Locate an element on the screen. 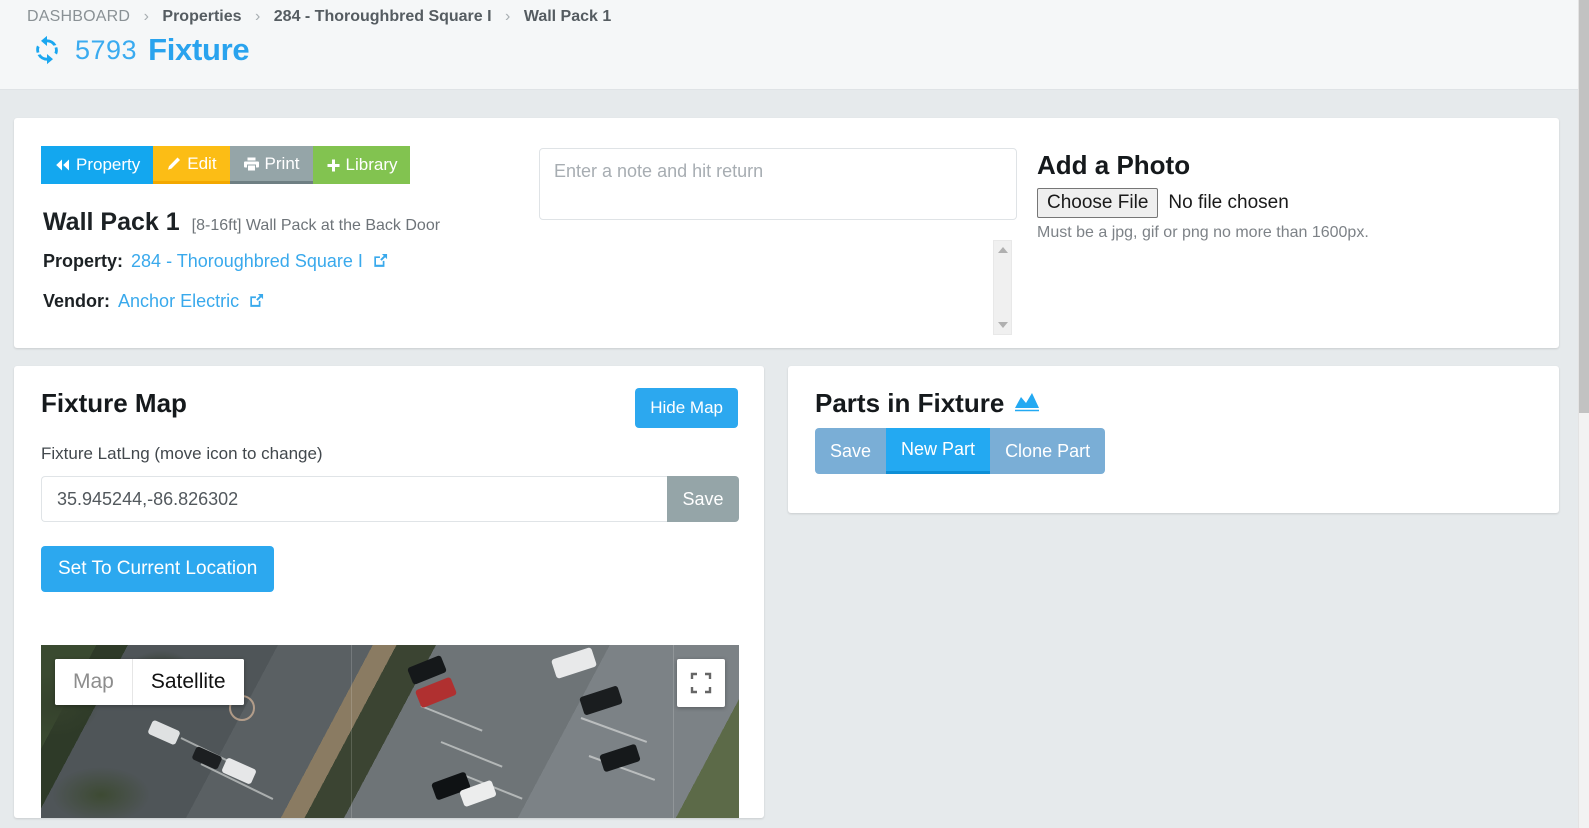  breadcrumb-item-properties: Properties is located at coordinates (201, 16).